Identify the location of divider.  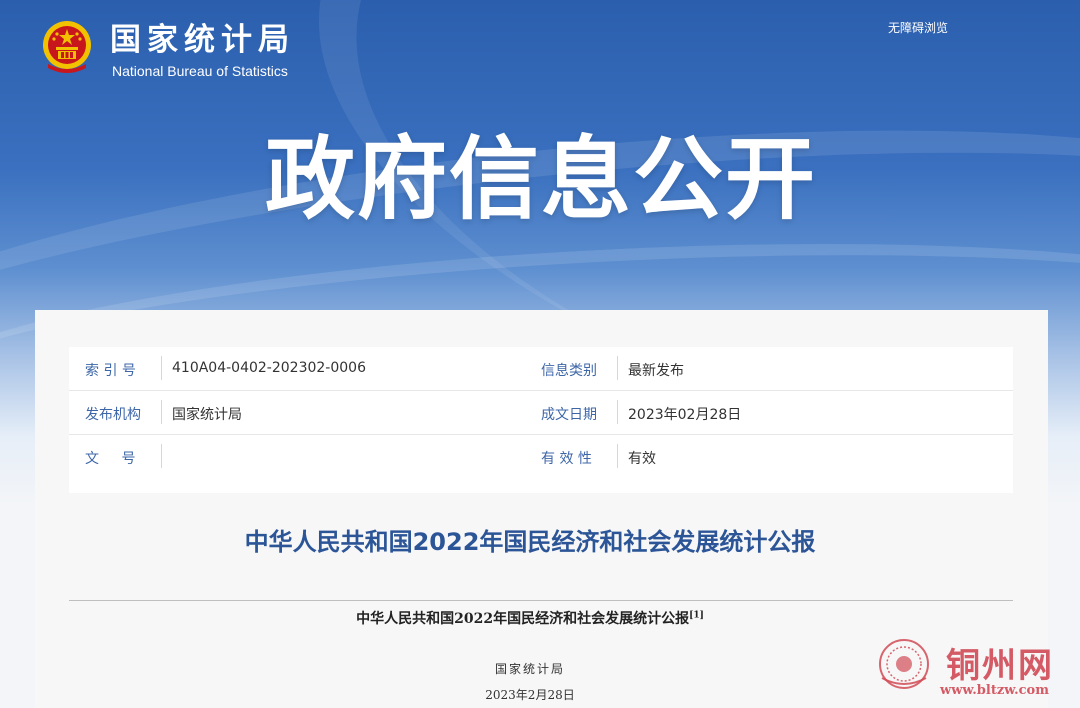
(541, 600).